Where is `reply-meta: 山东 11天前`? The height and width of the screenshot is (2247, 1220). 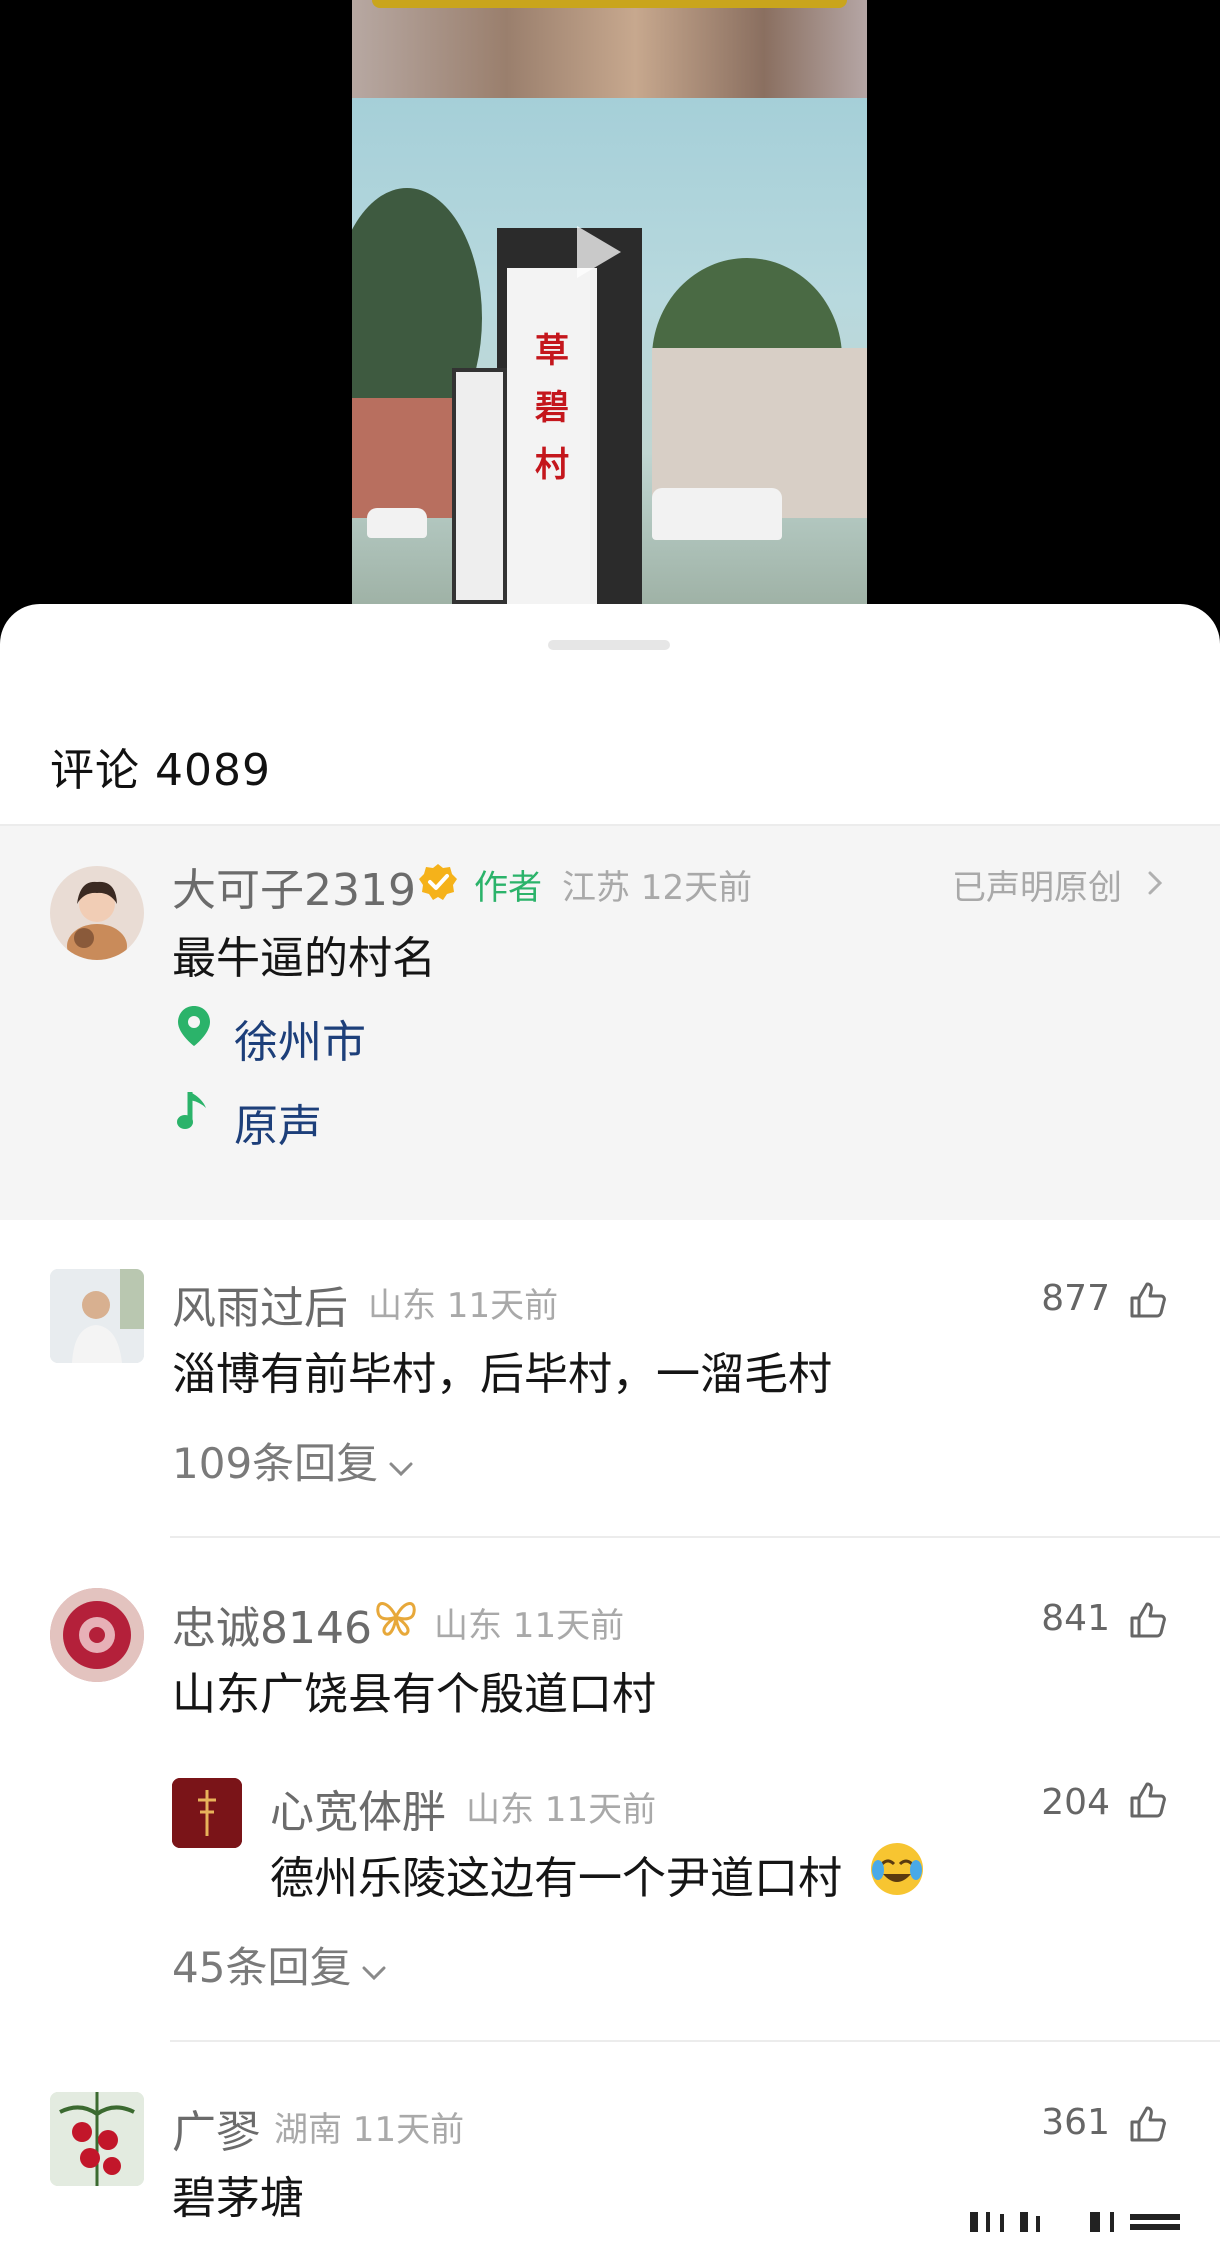
reply-meta: 山东 11天前 is located at coordinates (561, 1810).